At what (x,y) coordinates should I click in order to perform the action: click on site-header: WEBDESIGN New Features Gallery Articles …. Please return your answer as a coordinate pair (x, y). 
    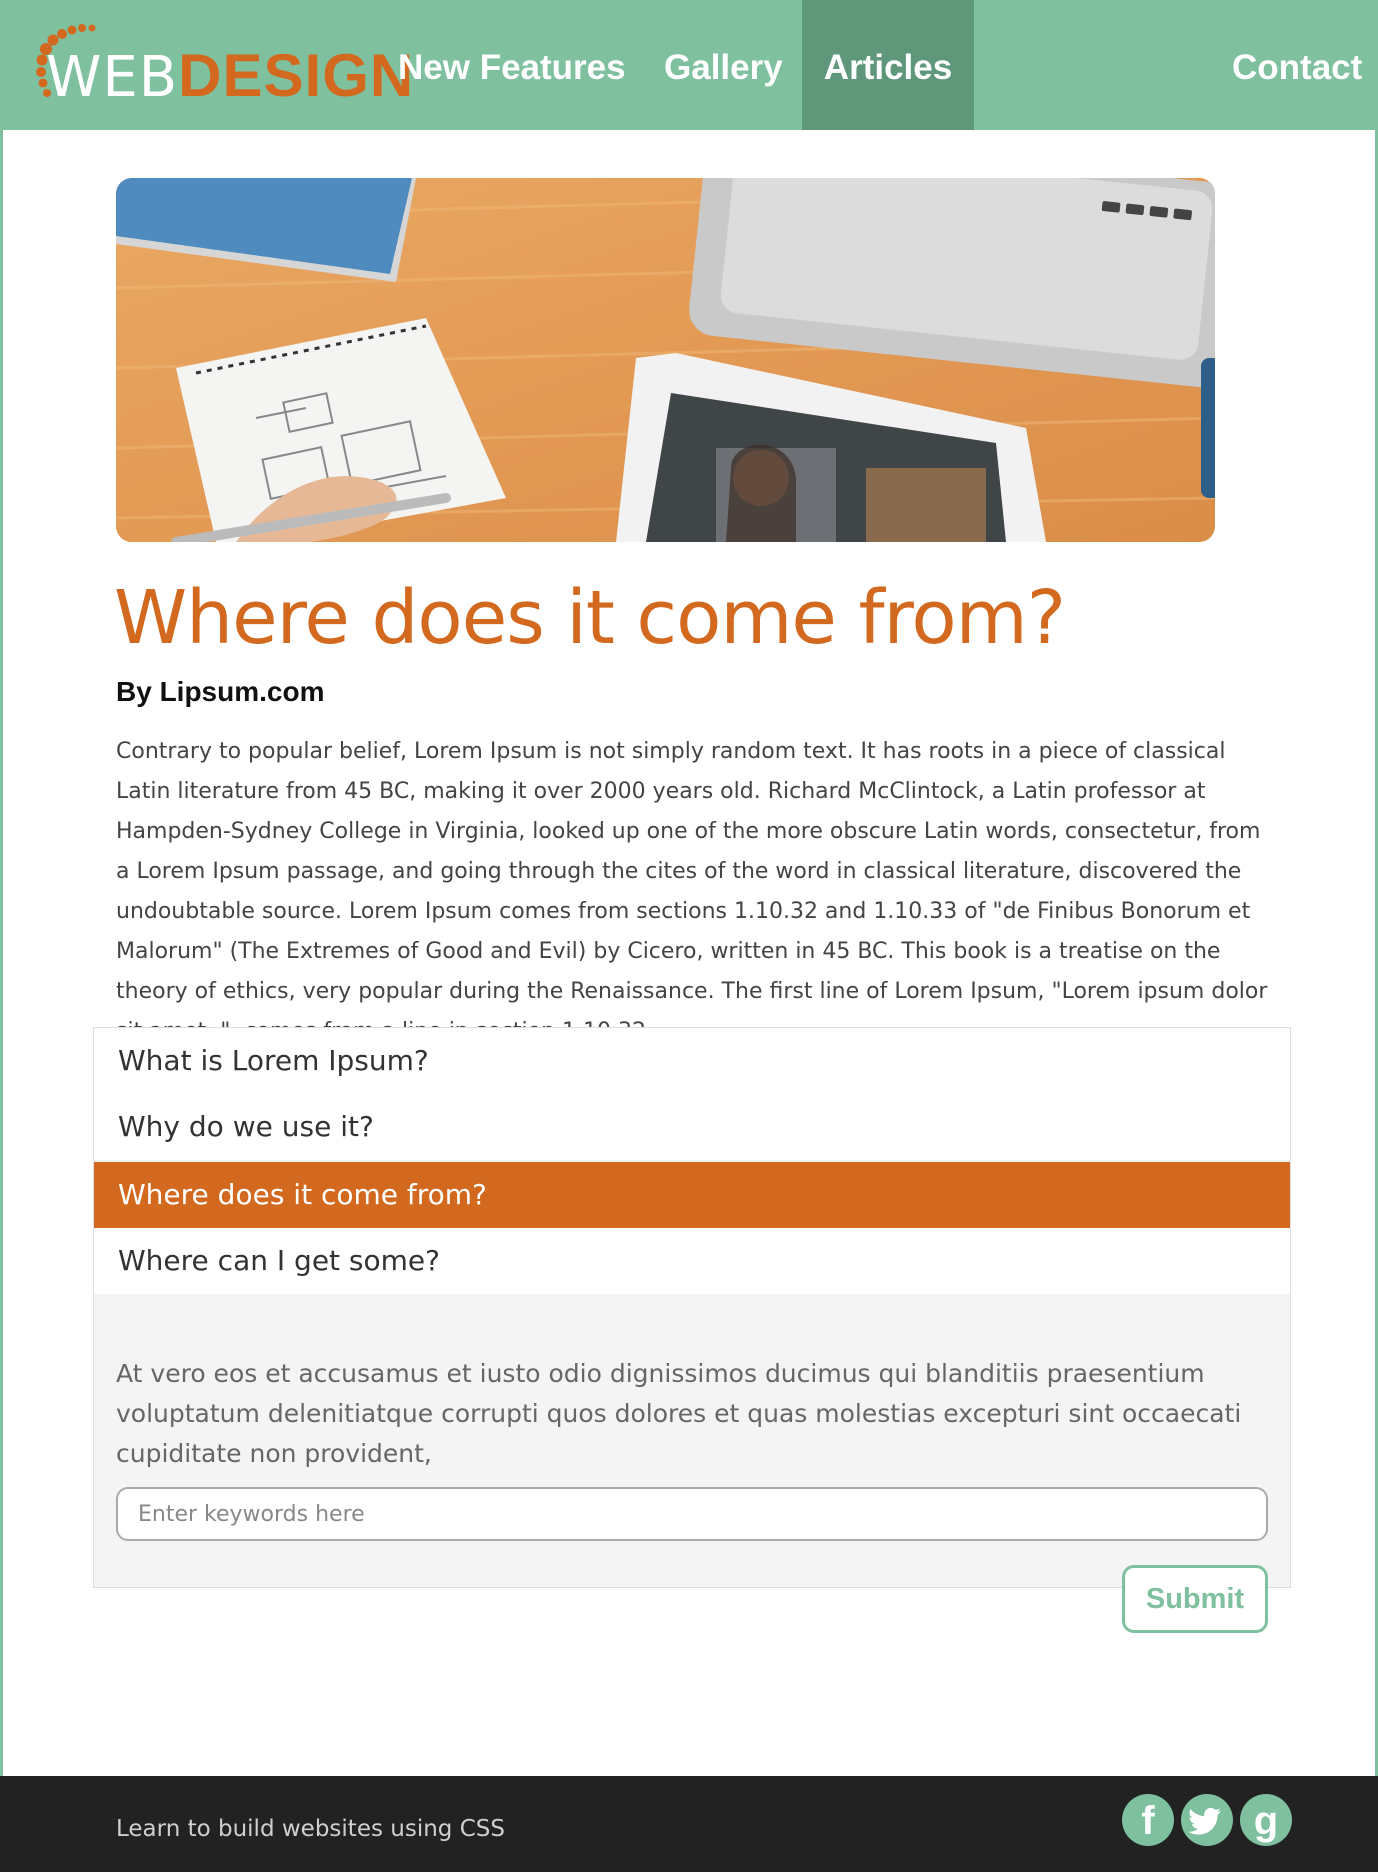
    Looking at the image, I should click on (689, 65).